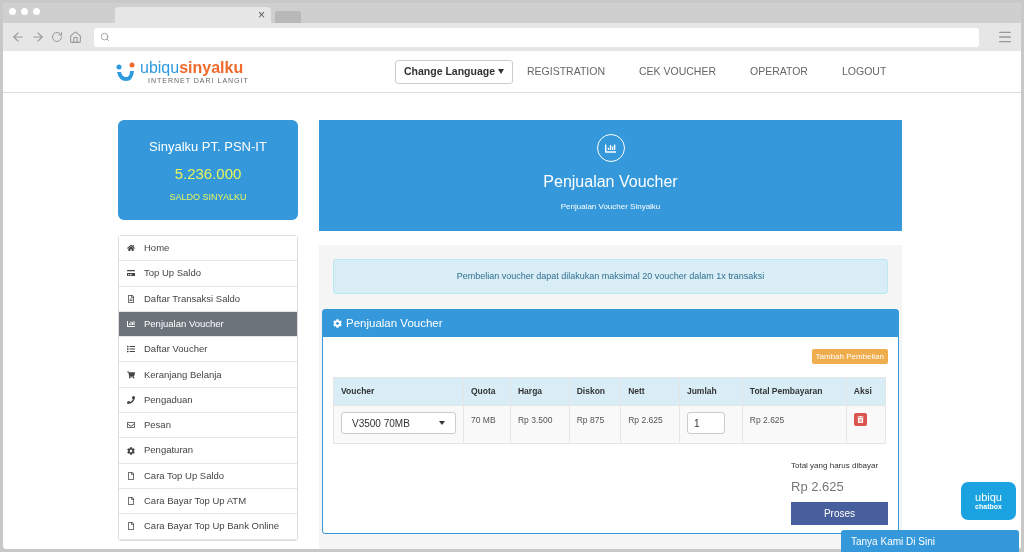 The height and width of the screenshot is (552, 1024). What do you see at coordinates (610, 207) in the screenshot?
I see `banner-subtitle: Penjualan Voucher Sinyalku` at bounding box center [610, 207].